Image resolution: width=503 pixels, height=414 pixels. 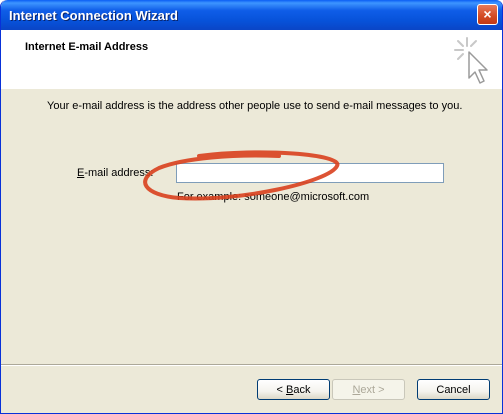 I want to click on email-input, so click(x=310, y=173).